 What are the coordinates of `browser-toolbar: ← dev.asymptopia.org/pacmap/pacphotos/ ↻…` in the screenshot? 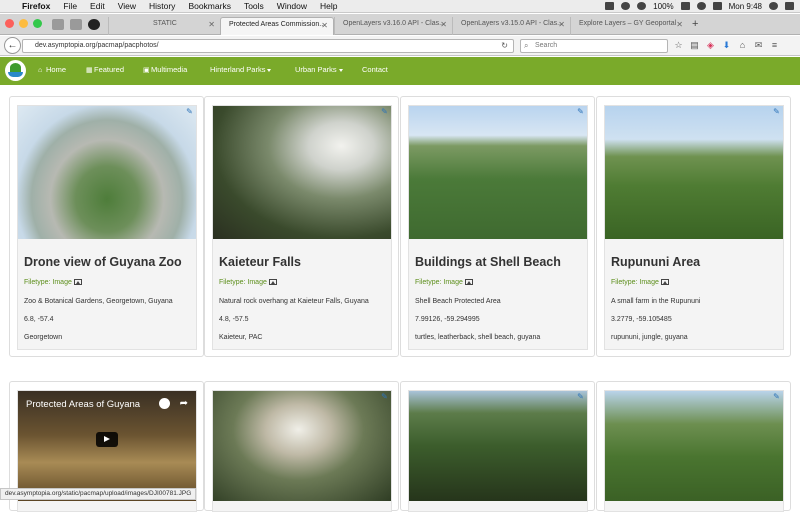 It's located at (400, 46).